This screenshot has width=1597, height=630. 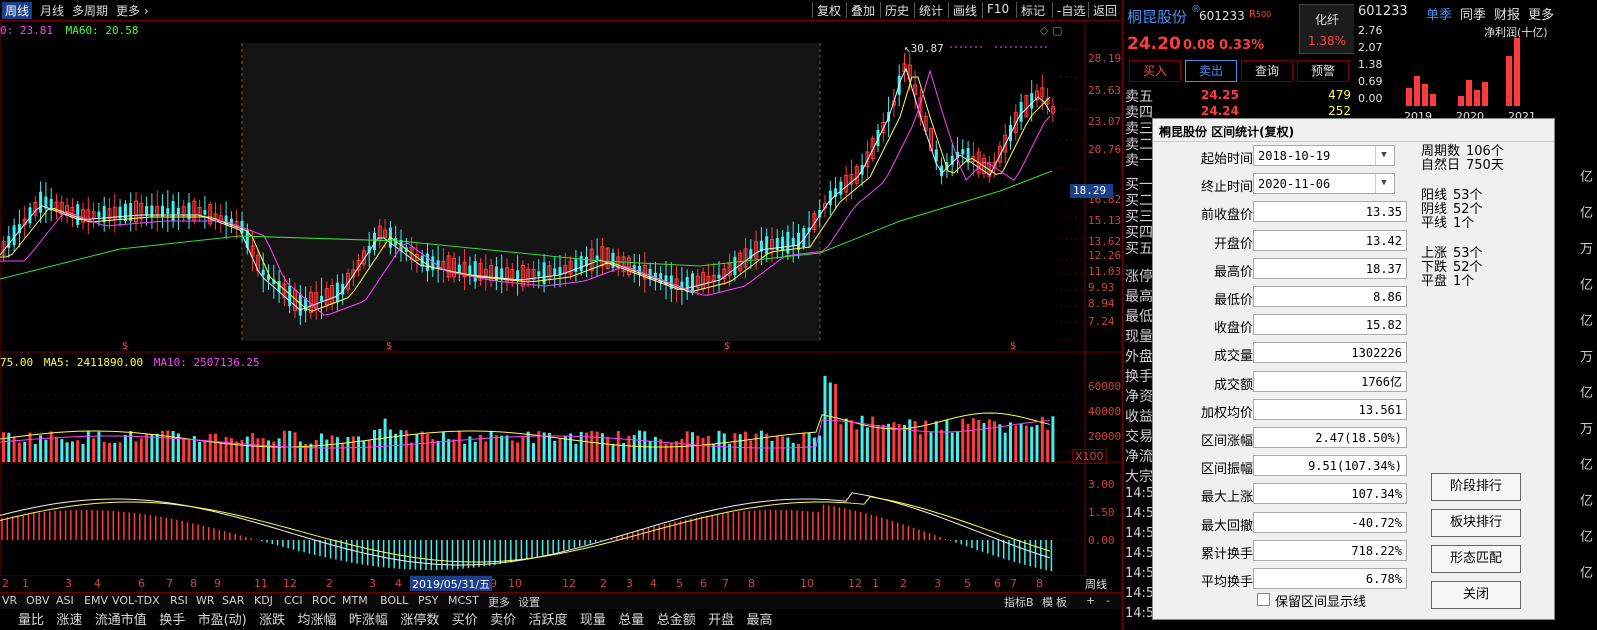 What do you see at coordinates (997, 10) in the screenshot?
I see `f10-button: F10` at bounding box center [997, 10].